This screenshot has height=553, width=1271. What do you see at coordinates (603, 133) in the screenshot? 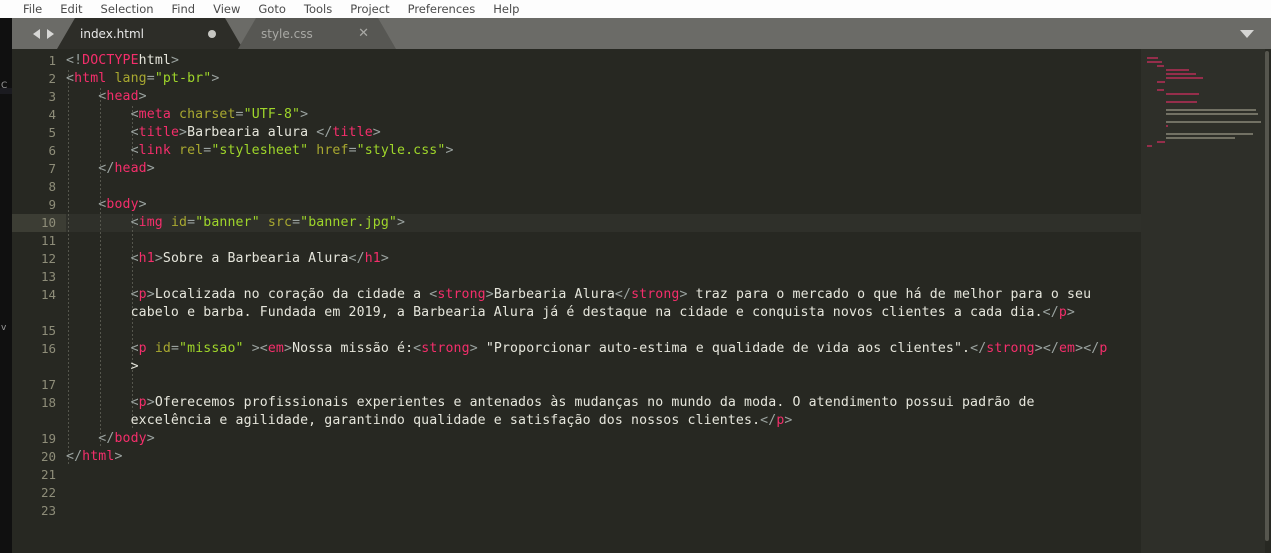
I see `code-line: <title>Barbearia alura </title>` at bounding box center [603, 133].